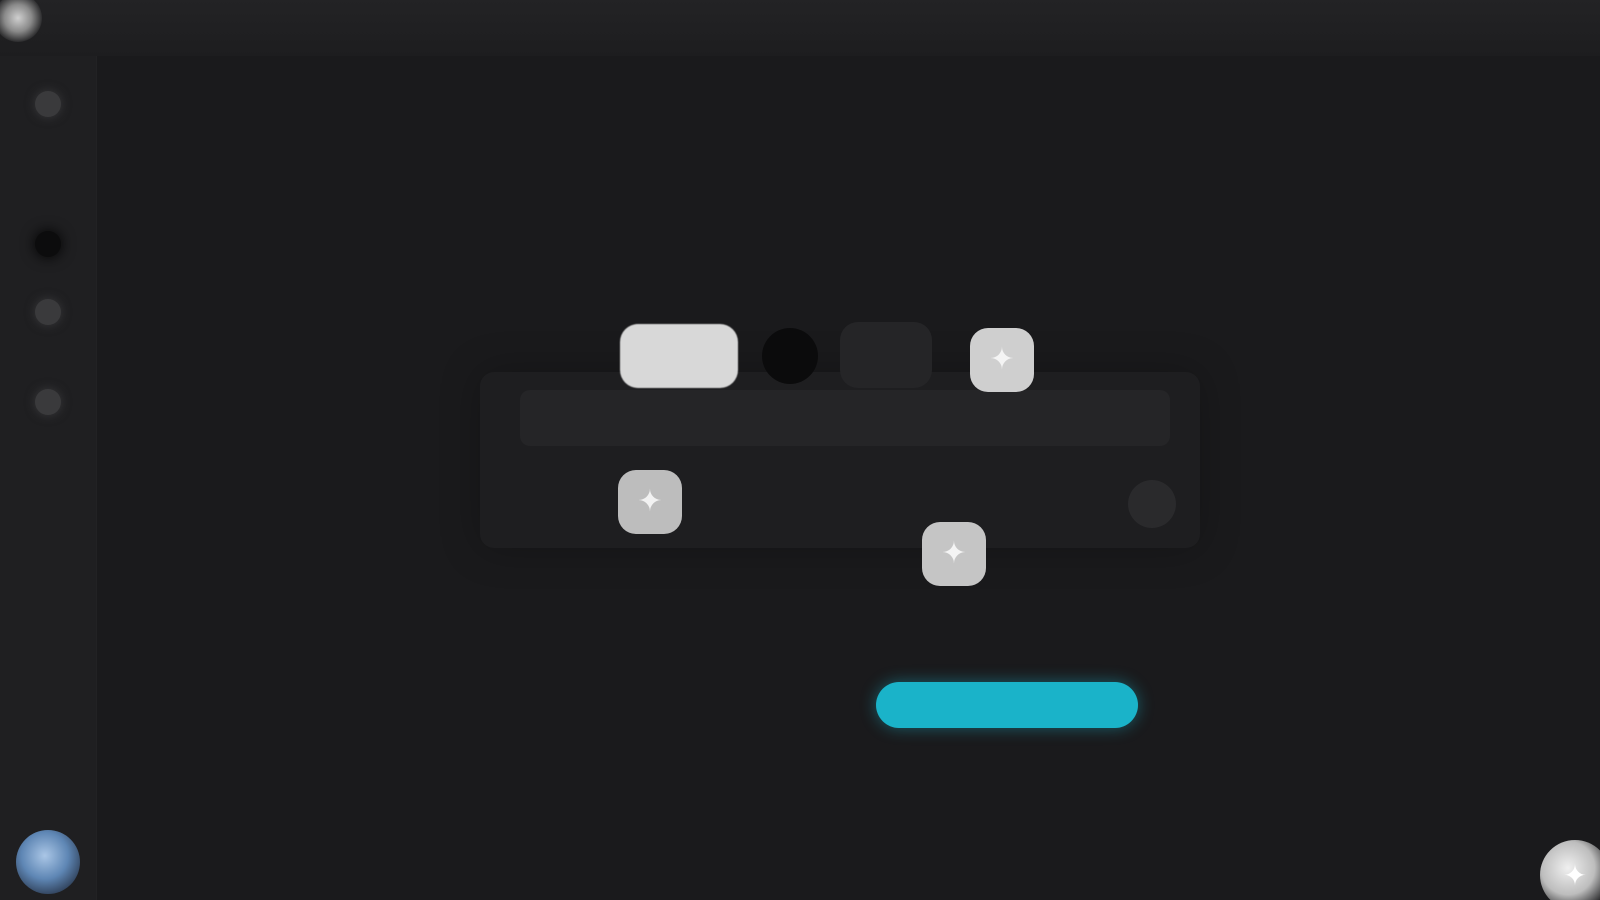  I want to click on sidebar-item-folder, so click(48, 312).